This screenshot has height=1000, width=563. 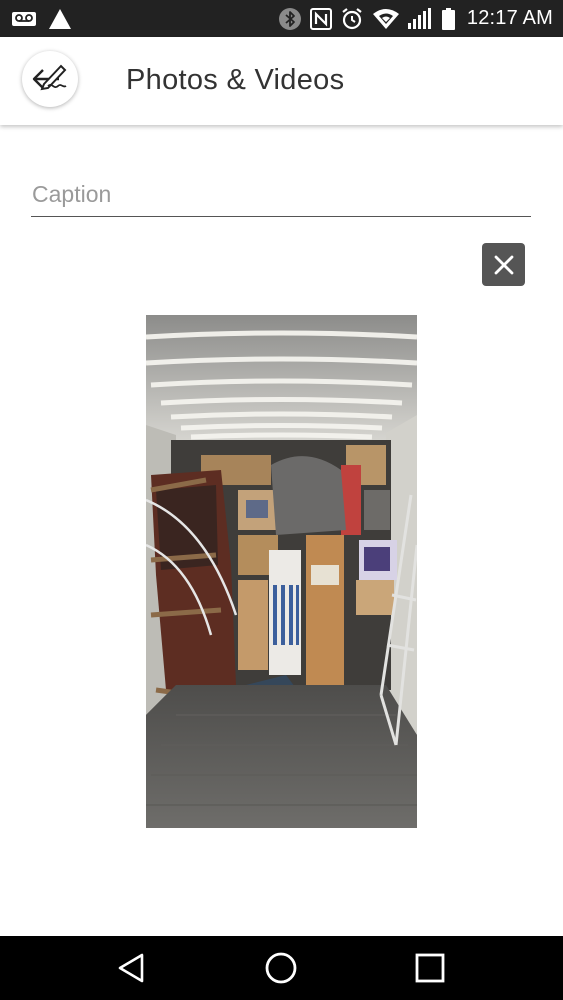 I want to click on status-right: 12:17 AM, so click(x=415, y=18).